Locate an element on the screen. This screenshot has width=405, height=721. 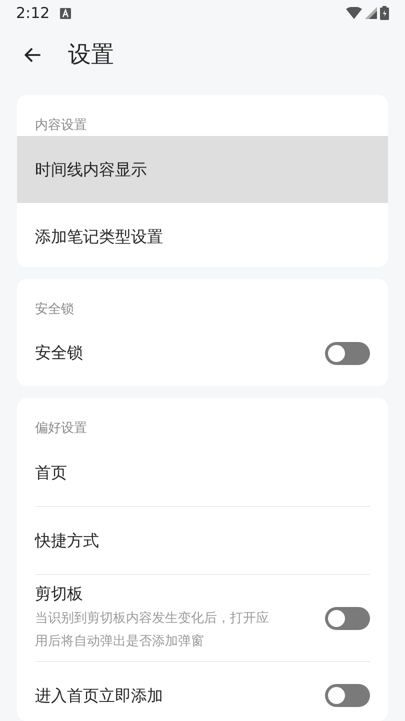
signal-icon is located at coordinates (371, 13).